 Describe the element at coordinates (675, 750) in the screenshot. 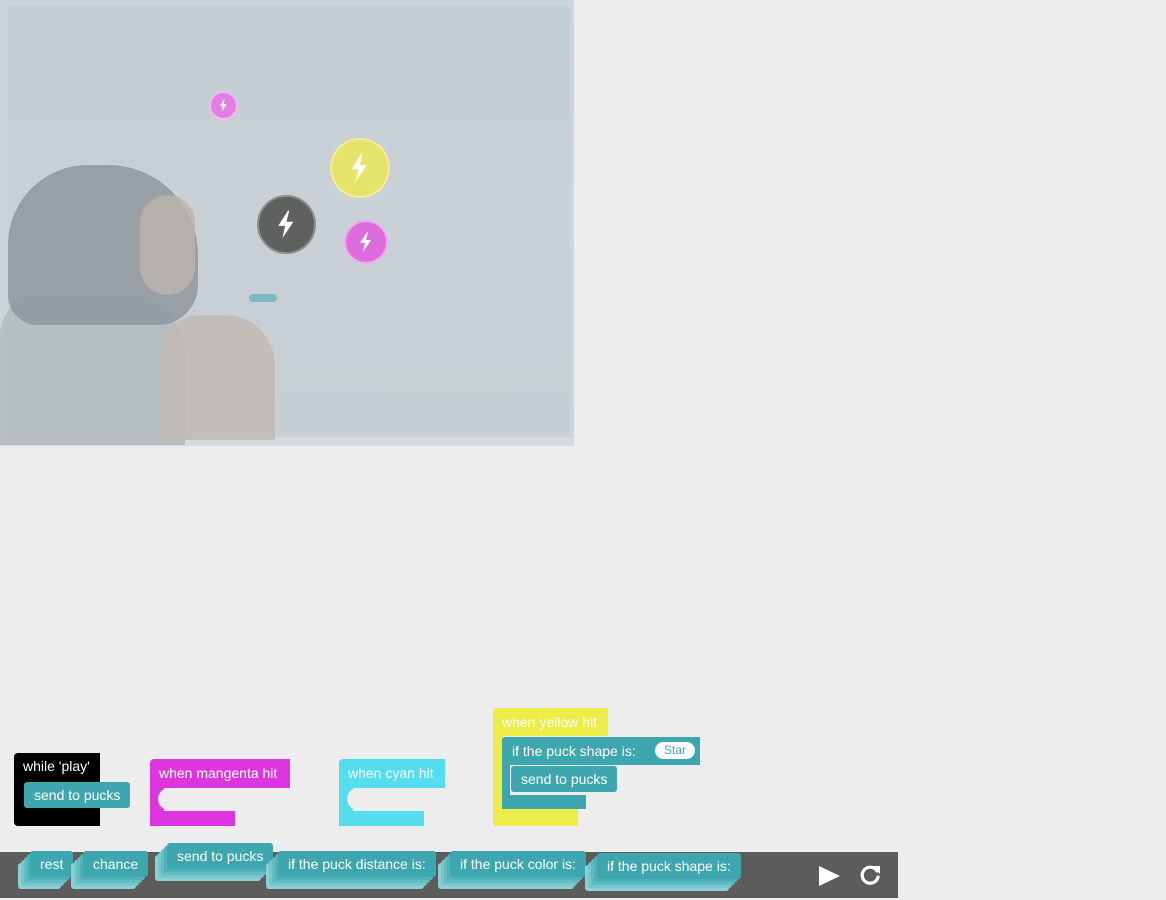

I see `shape-value-dropdown: Star` at that location.